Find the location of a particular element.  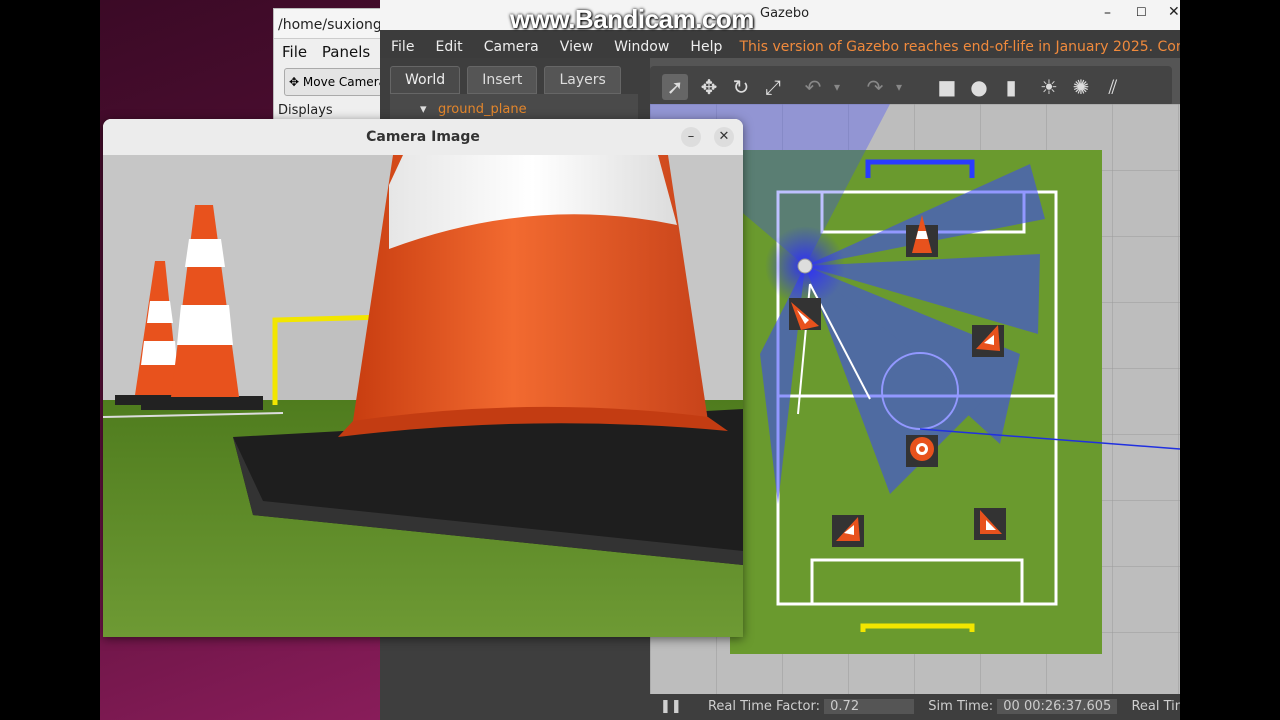

camera-window-title: Camera Image is located at coordinates (423, 137).